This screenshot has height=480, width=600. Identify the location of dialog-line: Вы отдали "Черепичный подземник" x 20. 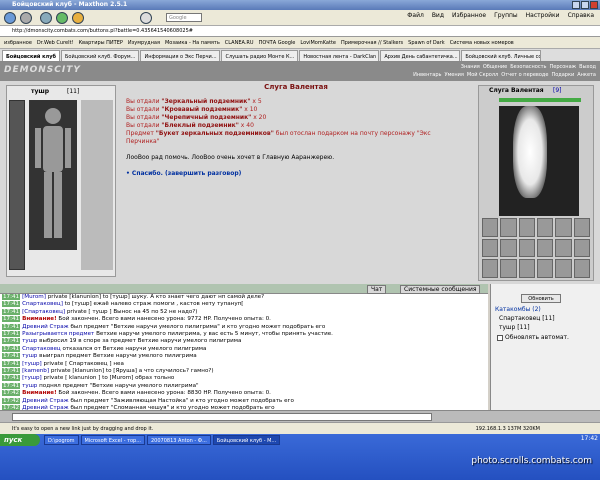
(196, 117).